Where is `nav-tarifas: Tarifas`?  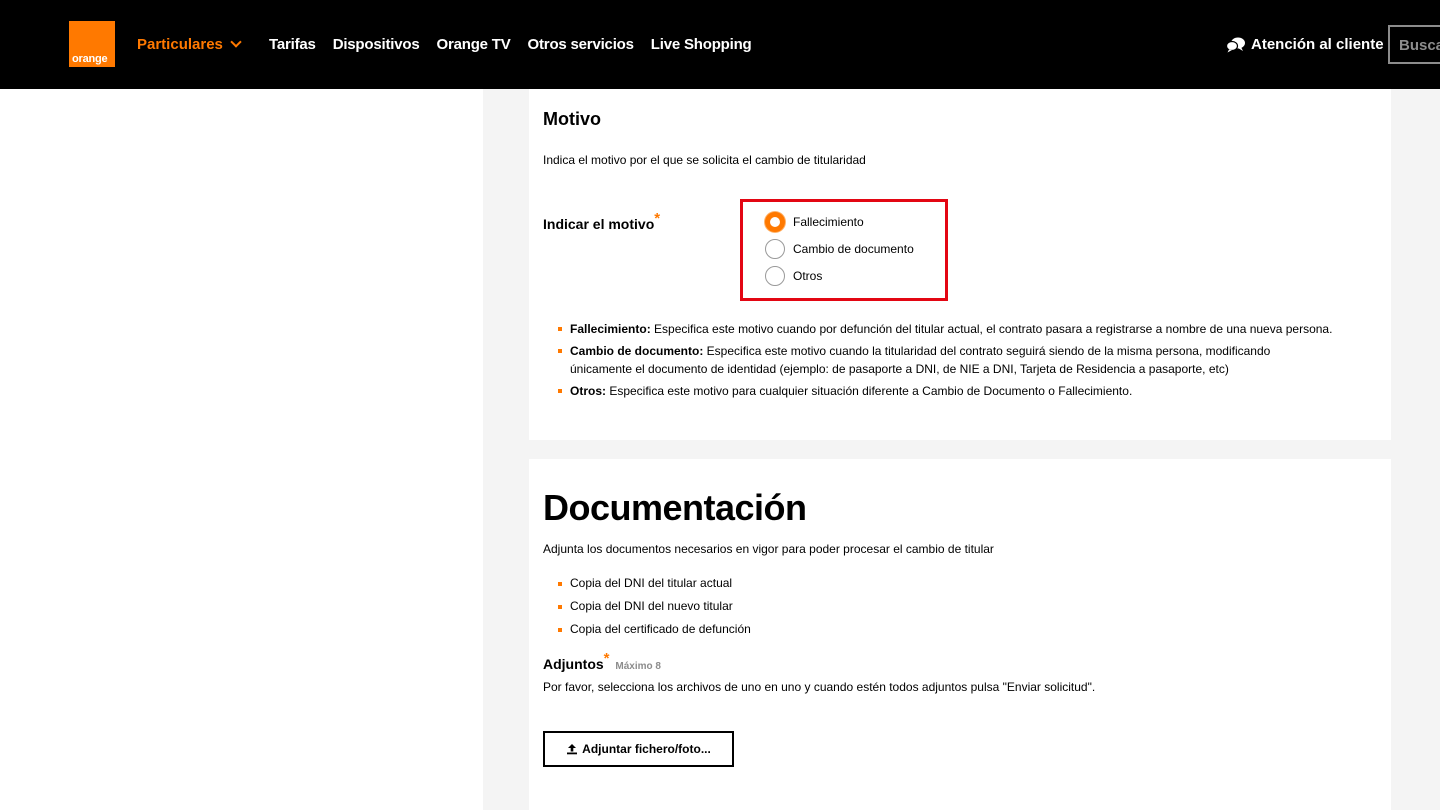
nav-tarifas: Tarifas is located at coordinates (292, 44).